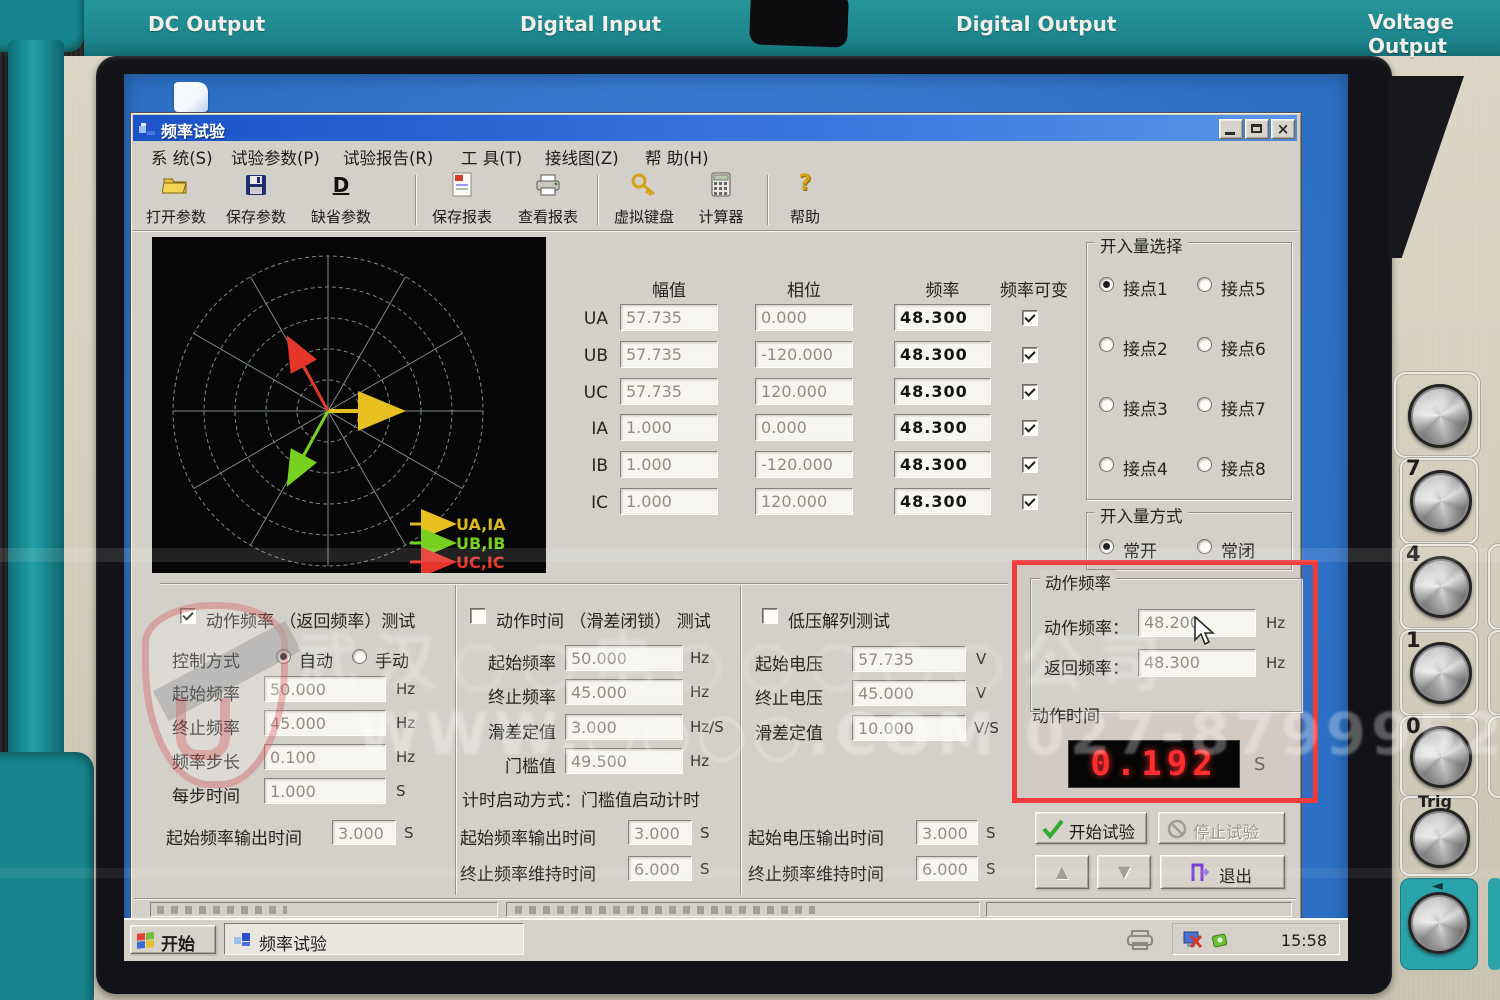 This screenshot has width=1500, height=1000. I want to click on ib-freq-variable-checkbox, so click(1030, 465).